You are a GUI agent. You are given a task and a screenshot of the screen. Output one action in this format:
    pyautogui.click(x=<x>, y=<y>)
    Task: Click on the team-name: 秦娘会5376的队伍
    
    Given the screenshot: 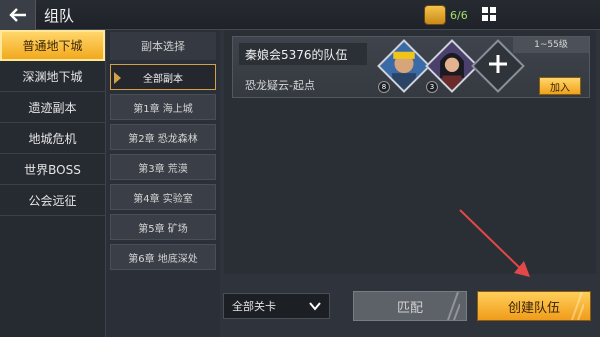 What is the action you would take?
    pyautogui.click(x=303, y=54)
    